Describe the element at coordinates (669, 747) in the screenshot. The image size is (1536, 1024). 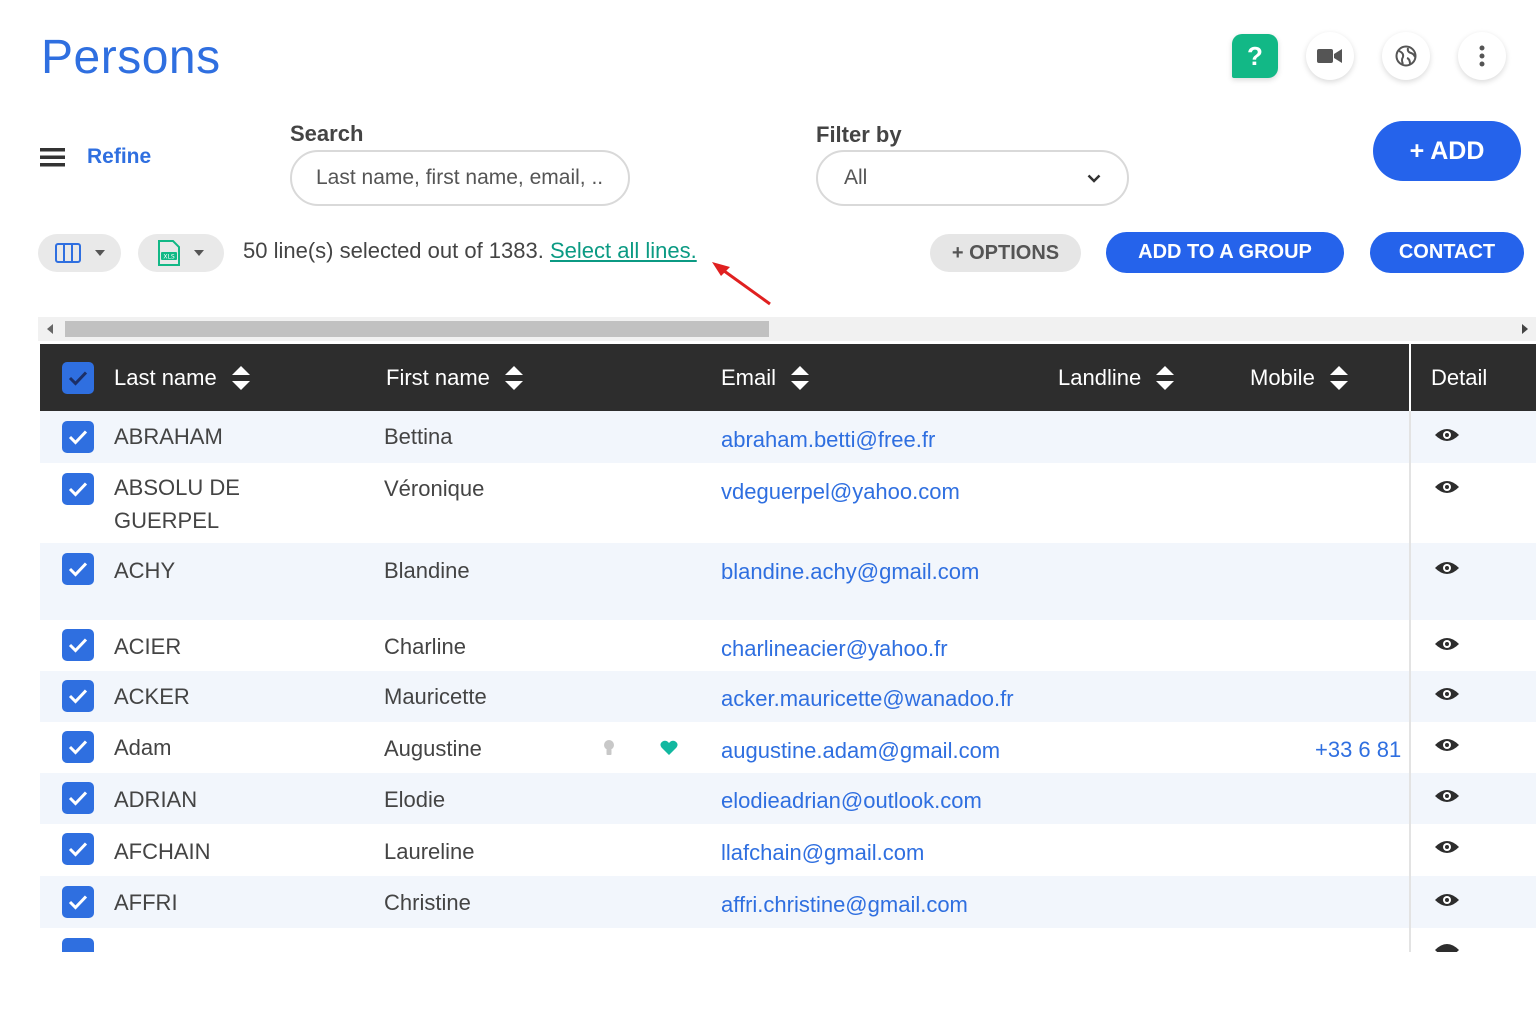
I see `heart-icon` at that location.